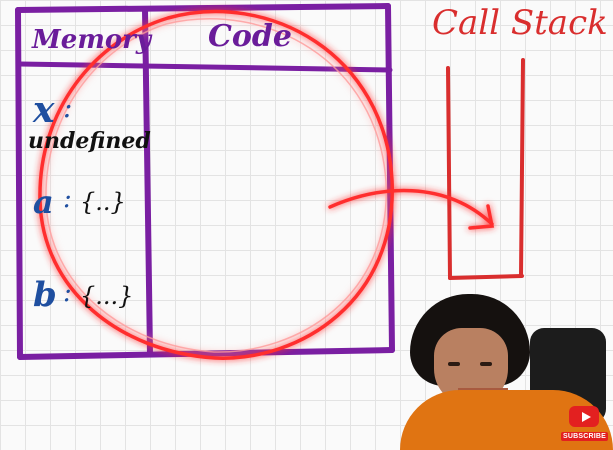  Describe the element at coordinates (454, 364) in the screenshot. I see `left-eye` at that location.